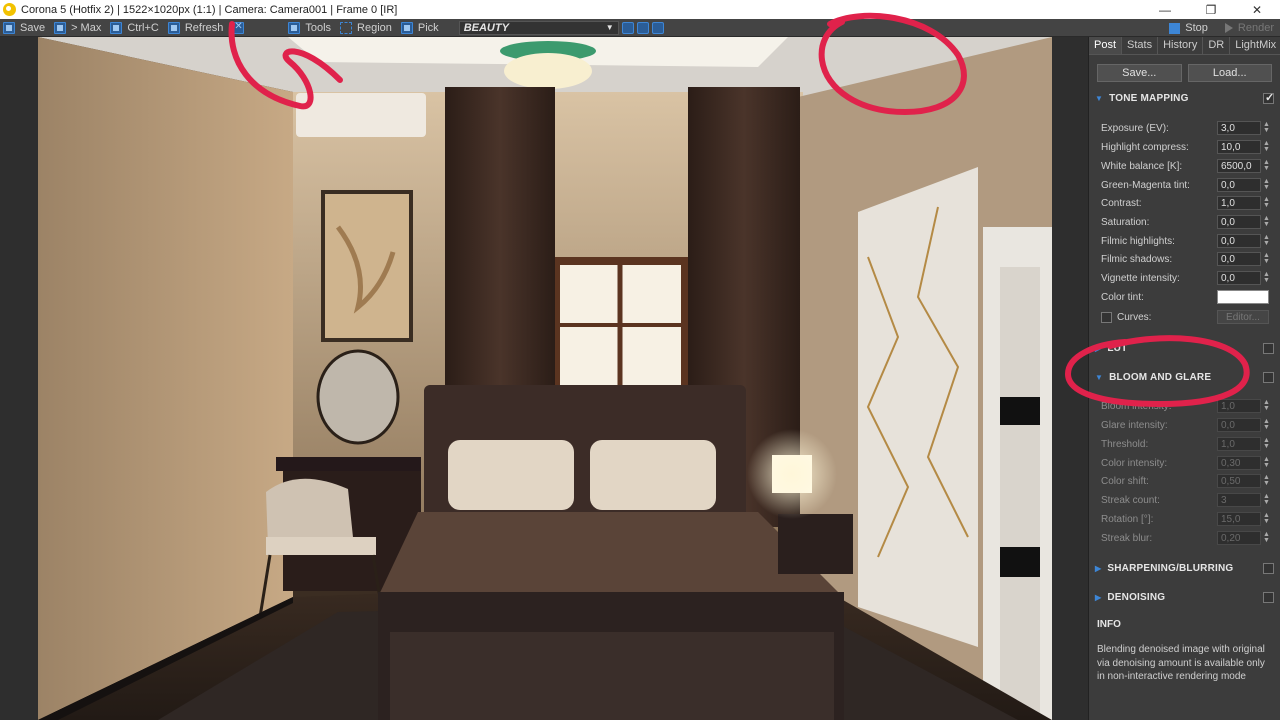 This screenshot has width=1280, height=720. I want to click on param-threshold: Threshold: 1,0 ▲ ▼, so click(1185, 444).